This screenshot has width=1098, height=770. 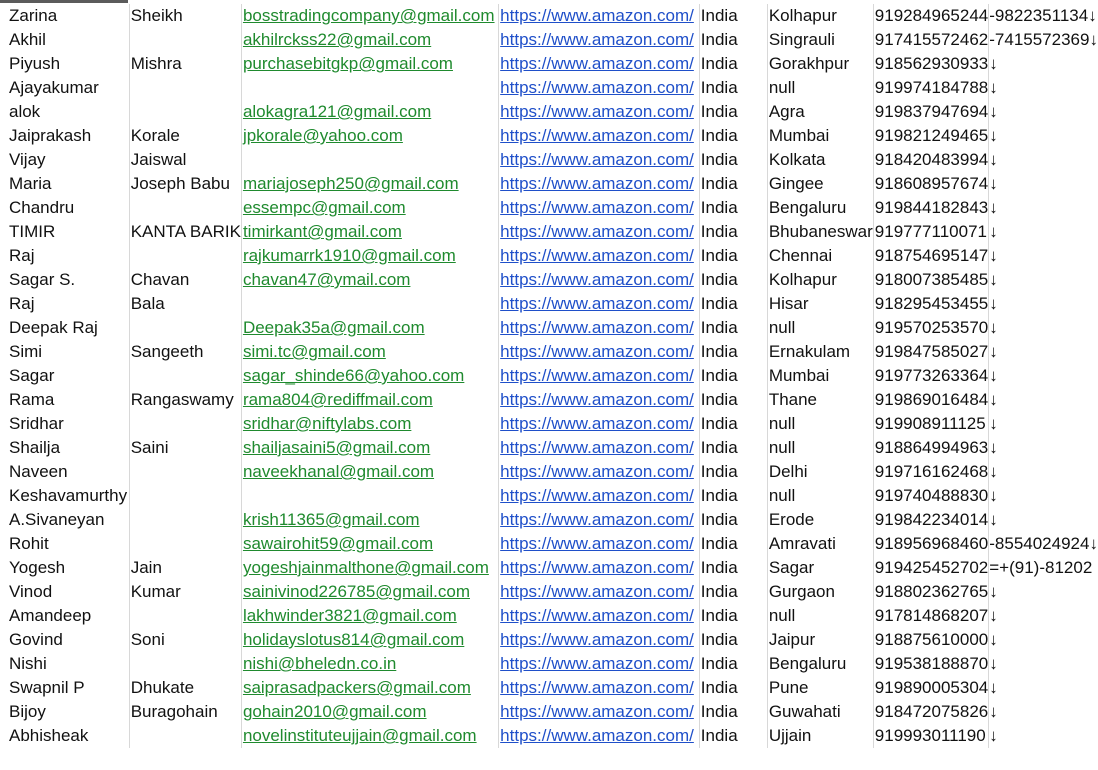 I want to click on cell-first-name: Yogesh, so click(x=65, y=568).